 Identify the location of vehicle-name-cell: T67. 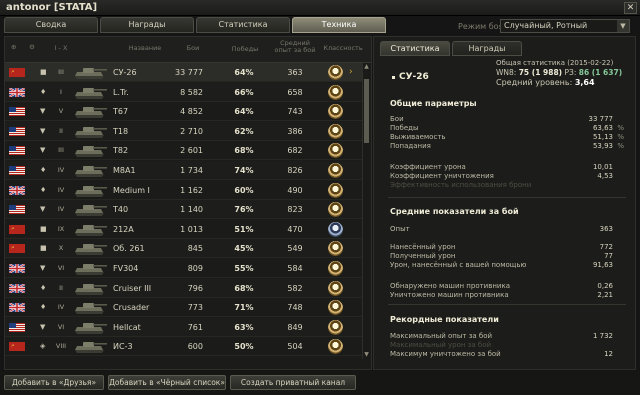
(121, 112).